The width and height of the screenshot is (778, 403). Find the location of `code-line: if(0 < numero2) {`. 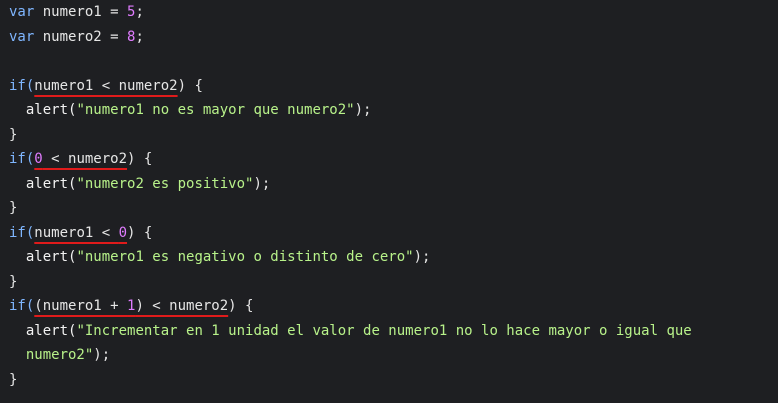

code-line: if(0 < numero2) { is located at coordinates (80, 159).